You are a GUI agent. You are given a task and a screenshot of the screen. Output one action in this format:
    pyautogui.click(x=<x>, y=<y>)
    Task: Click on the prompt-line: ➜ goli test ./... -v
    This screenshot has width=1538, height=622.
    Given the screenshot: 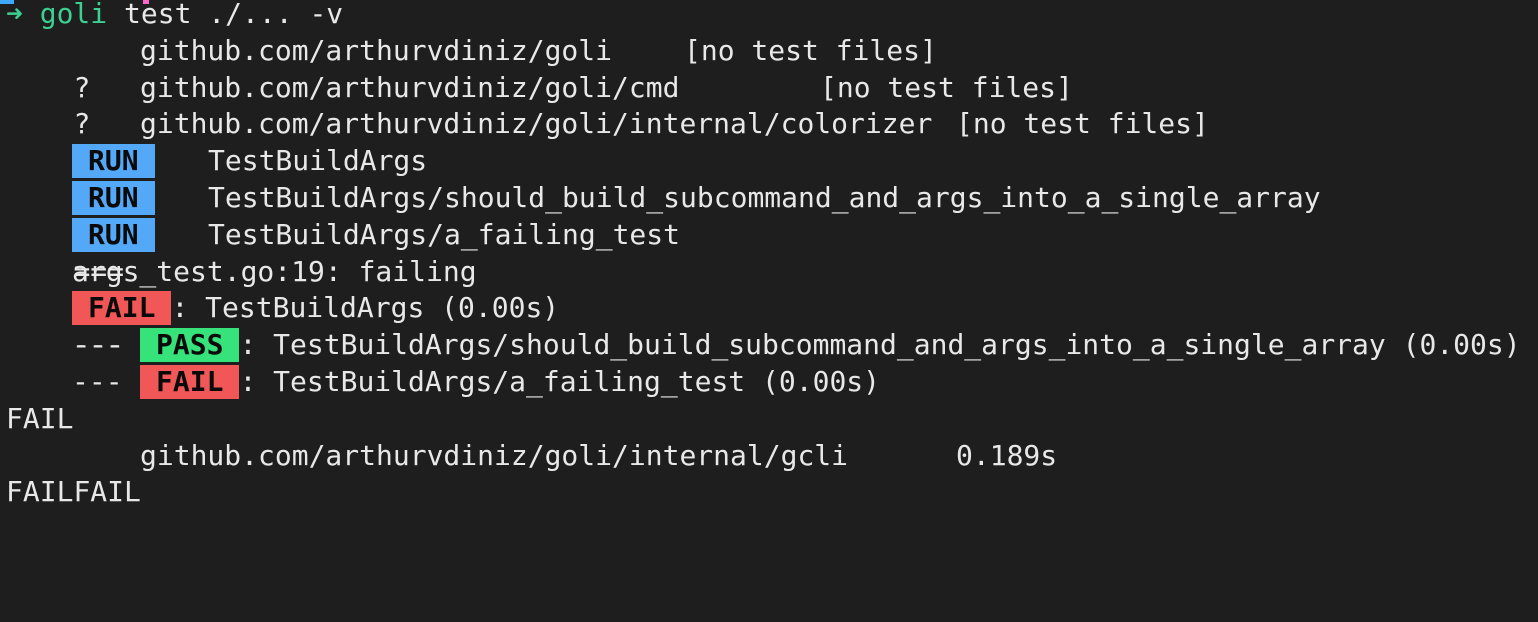 What is the action you would take?
    pyautogui.click(x=772, y=16)
    